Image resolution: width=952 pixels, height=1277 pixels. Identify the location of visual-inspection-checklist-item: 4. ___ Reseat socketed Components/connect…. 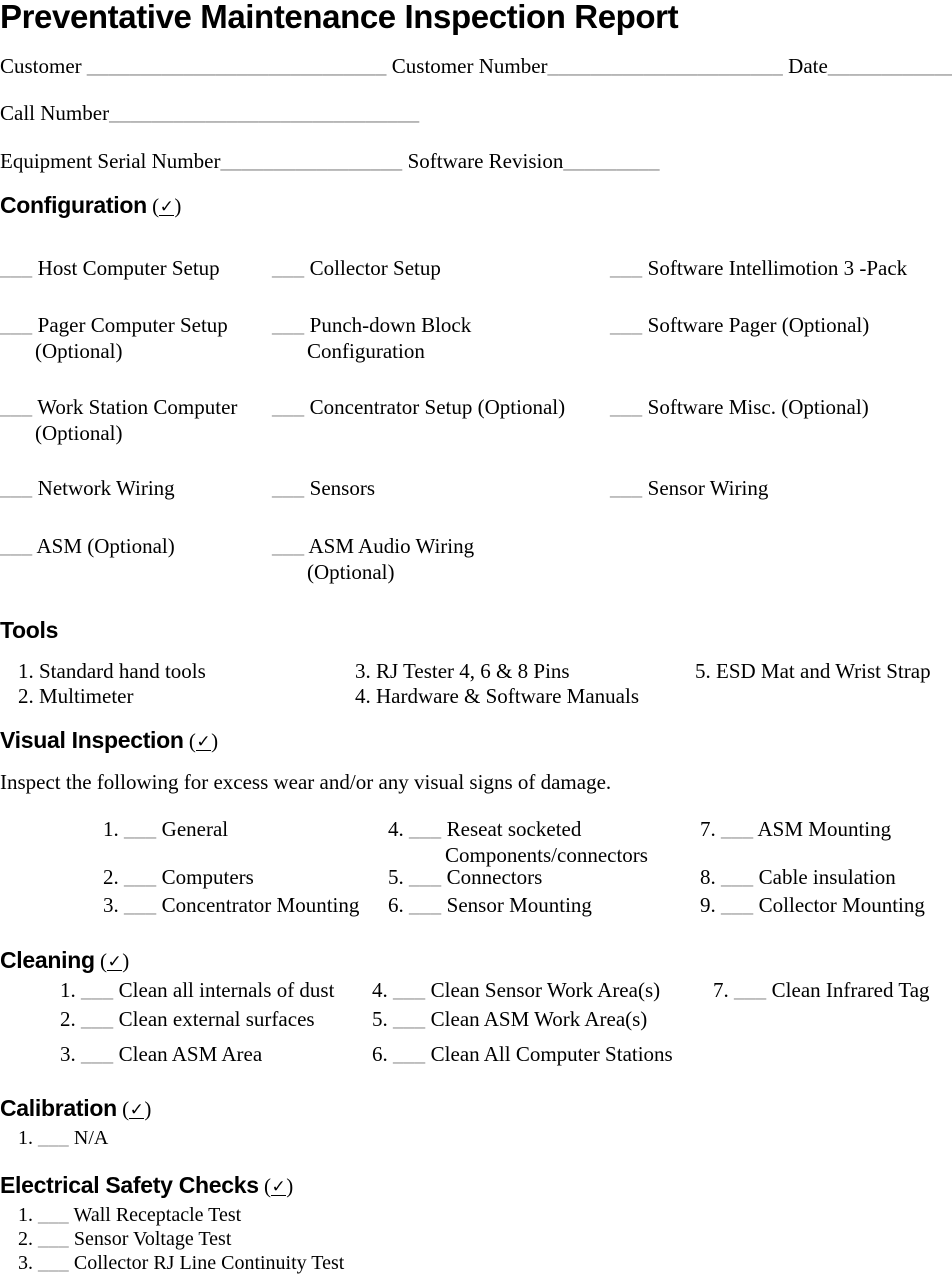
(518, 842).